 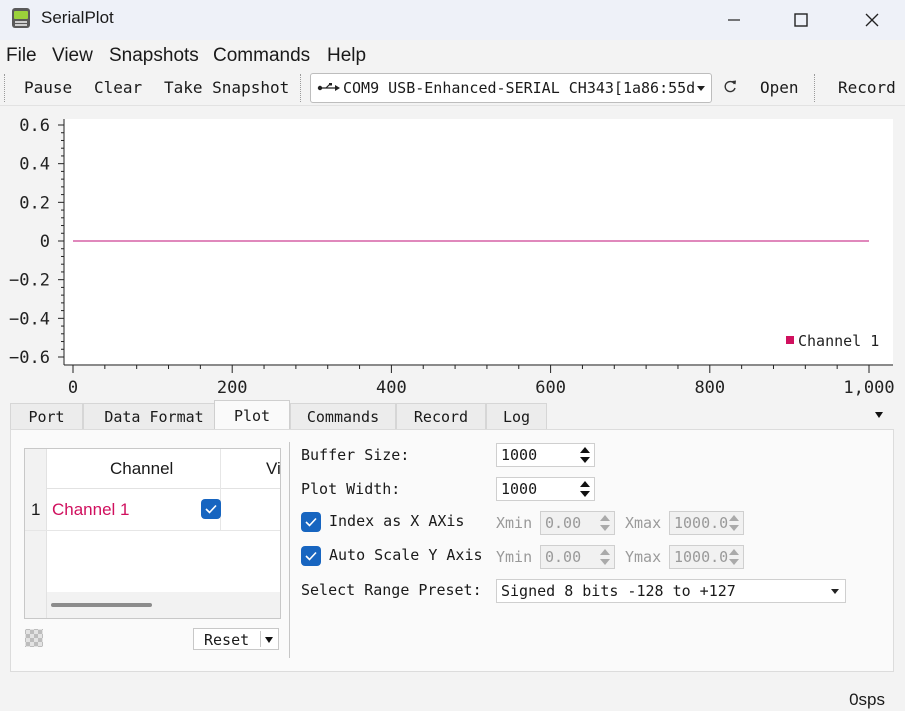 I want to click on xmin-spinbox: 0.00, so click(x=577, y=523).